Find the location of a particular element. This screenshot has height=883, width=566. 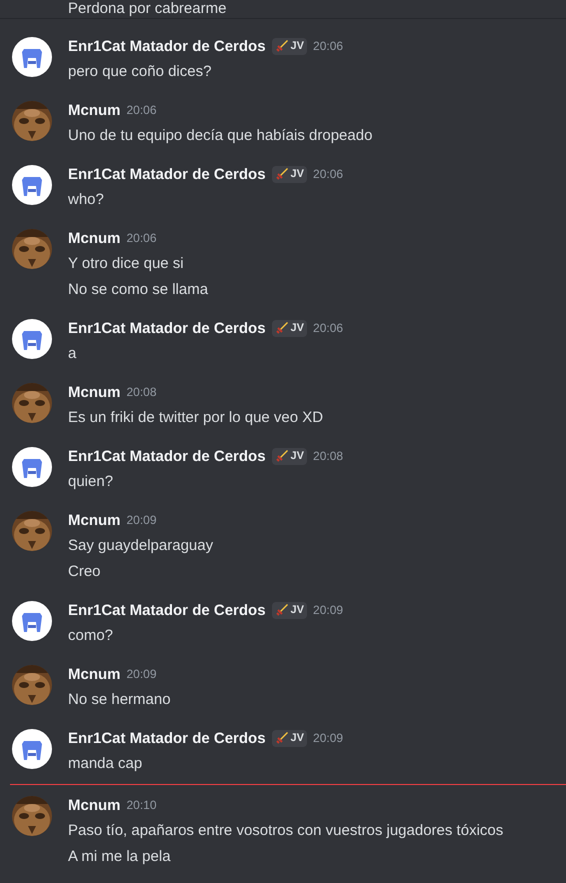

timestamp: 20:10 is located at coordinates (141, 805).